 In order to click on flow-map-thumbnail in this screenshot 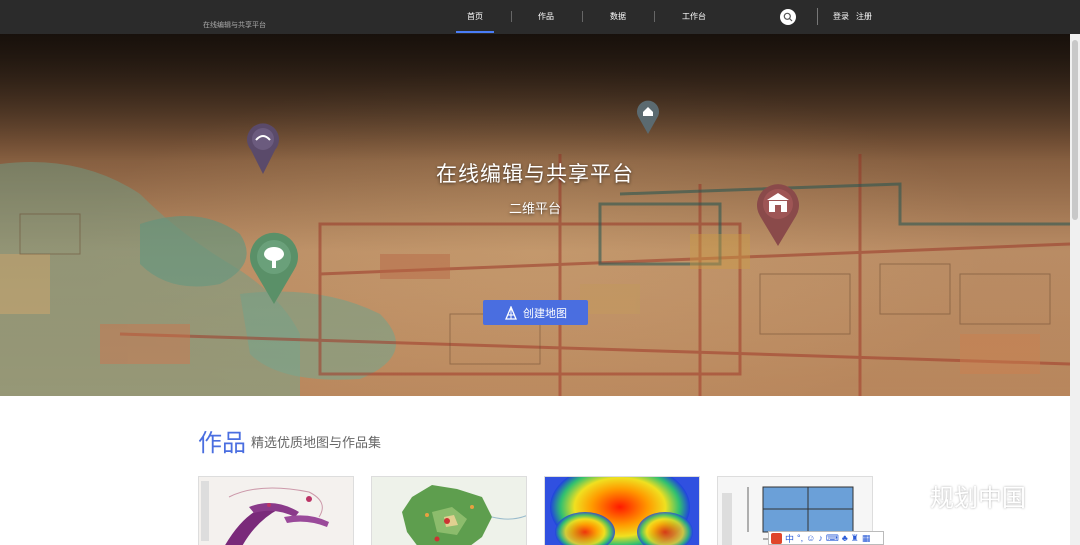, I will do `click(276, 511)`.